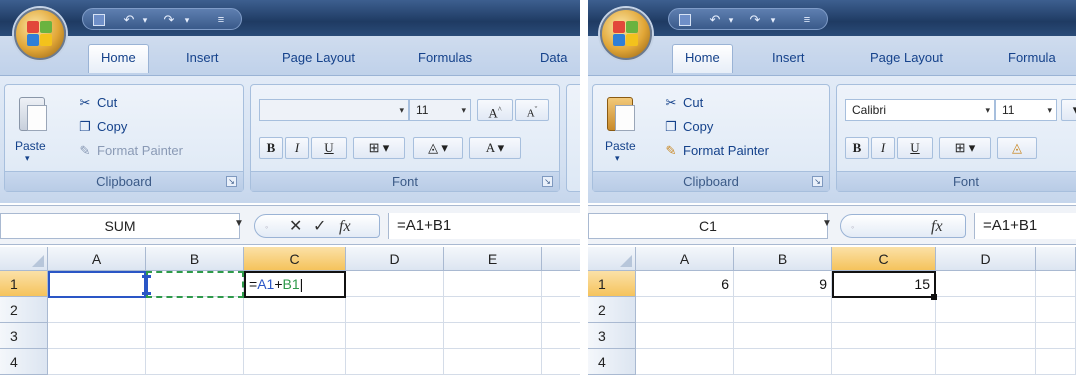 This screenshot has width=1076, height=386. I want to click on cell-c4, so click(884, 362).